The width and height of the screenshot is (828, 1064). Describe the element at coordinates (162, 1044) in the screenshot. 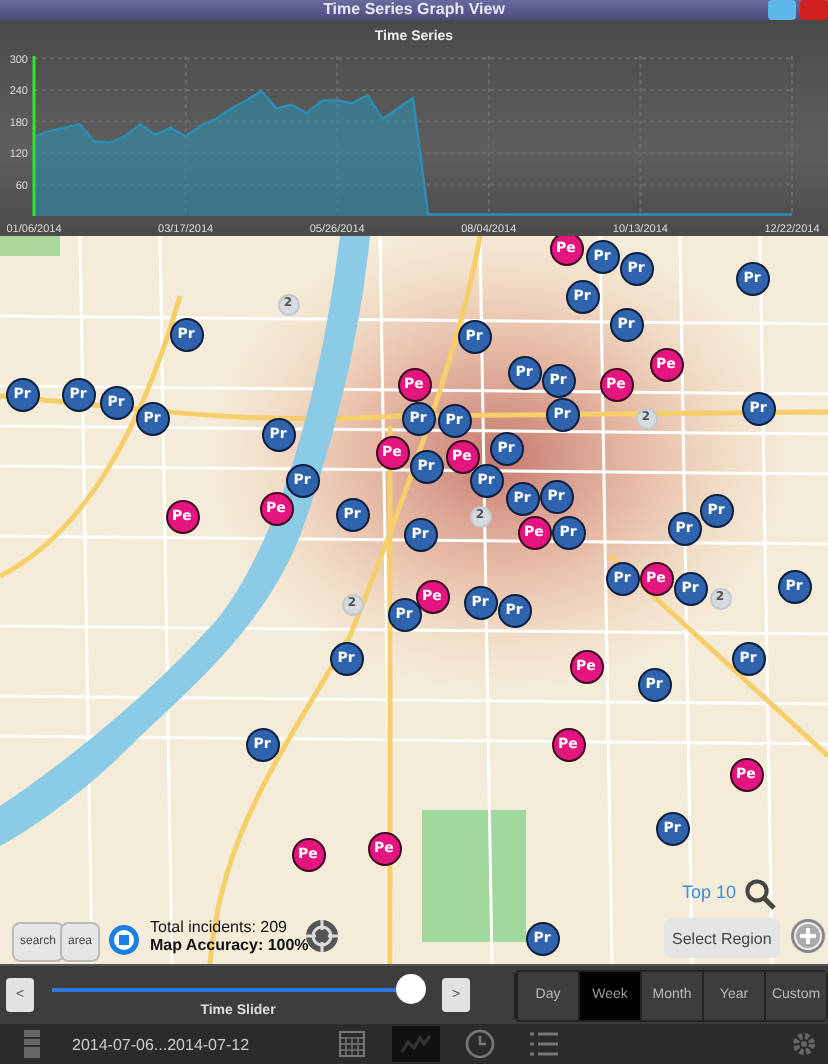

I see `date-range-text: 2014-07-06...2014-07-12` at that location.